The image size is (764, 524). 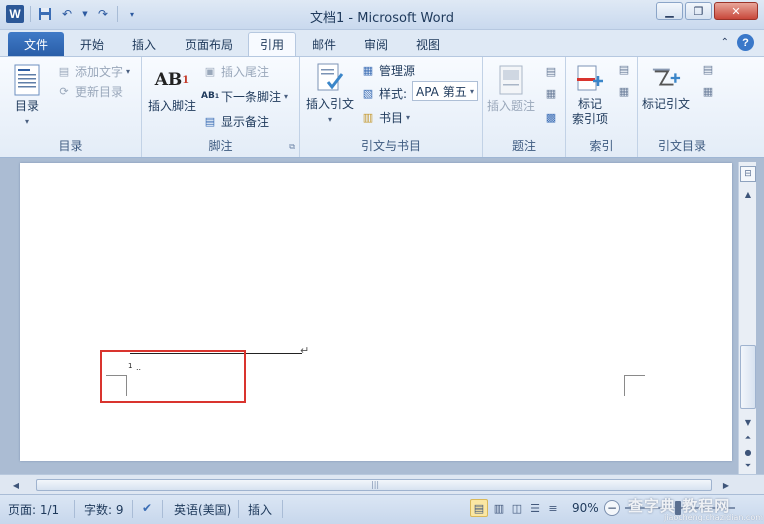 I want to click on ribbon-right-controls: ⌃ ?, so click(x=737, y=42).